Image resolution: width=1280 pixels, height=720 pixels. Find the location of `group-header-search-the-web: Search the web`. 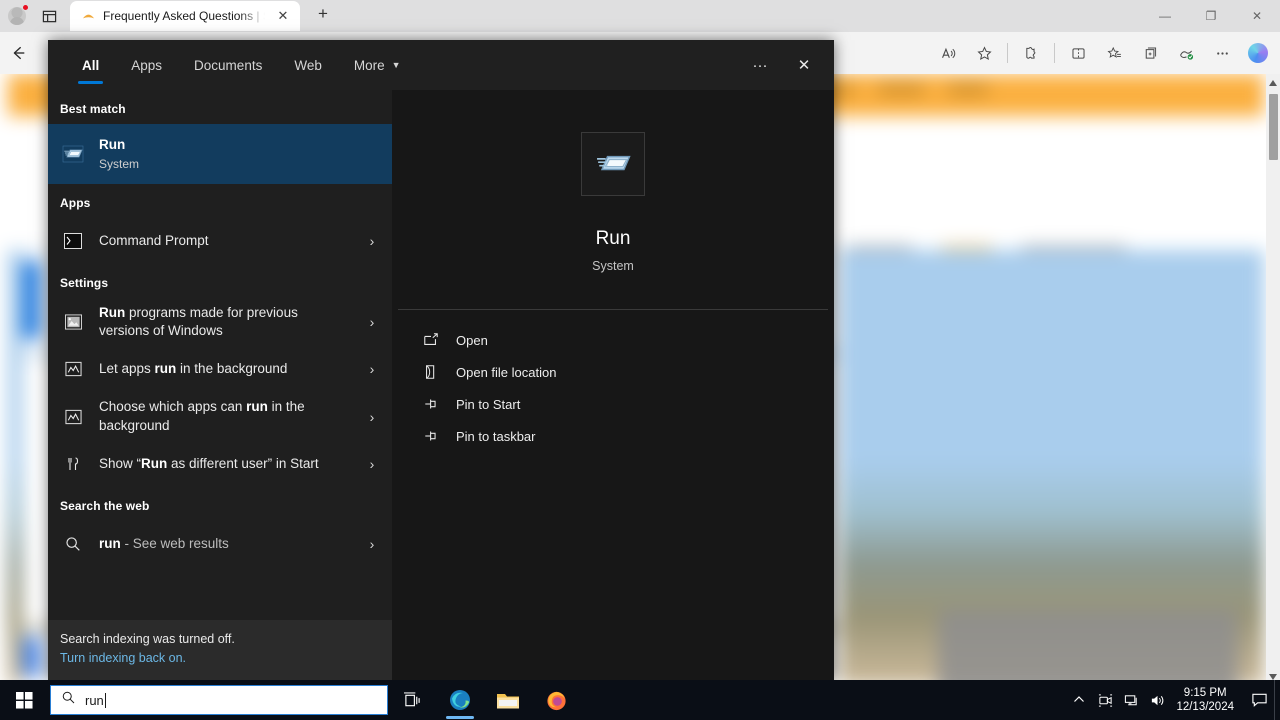

group-header-search-the-web: Search the web is located at coordinates (105, 505).